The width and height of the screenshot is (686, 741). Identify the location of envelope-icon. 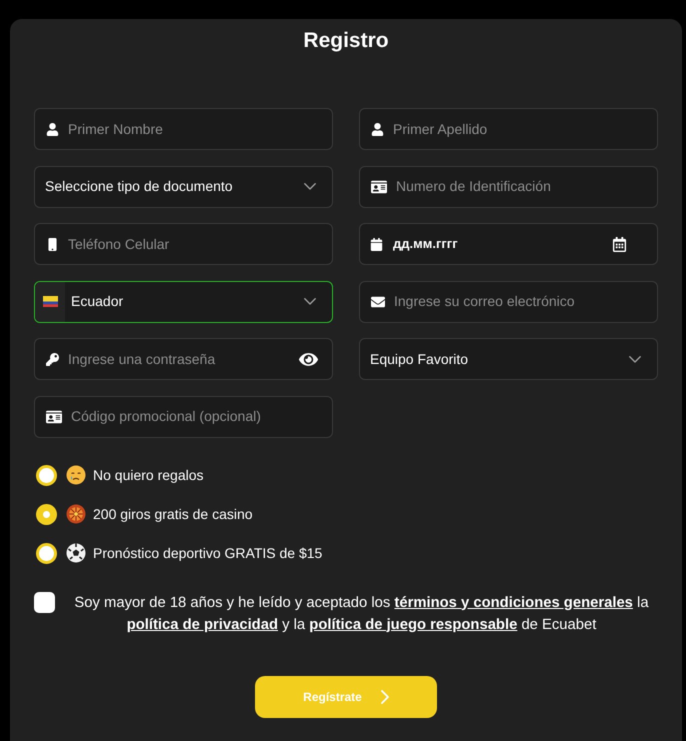
(378, 301).